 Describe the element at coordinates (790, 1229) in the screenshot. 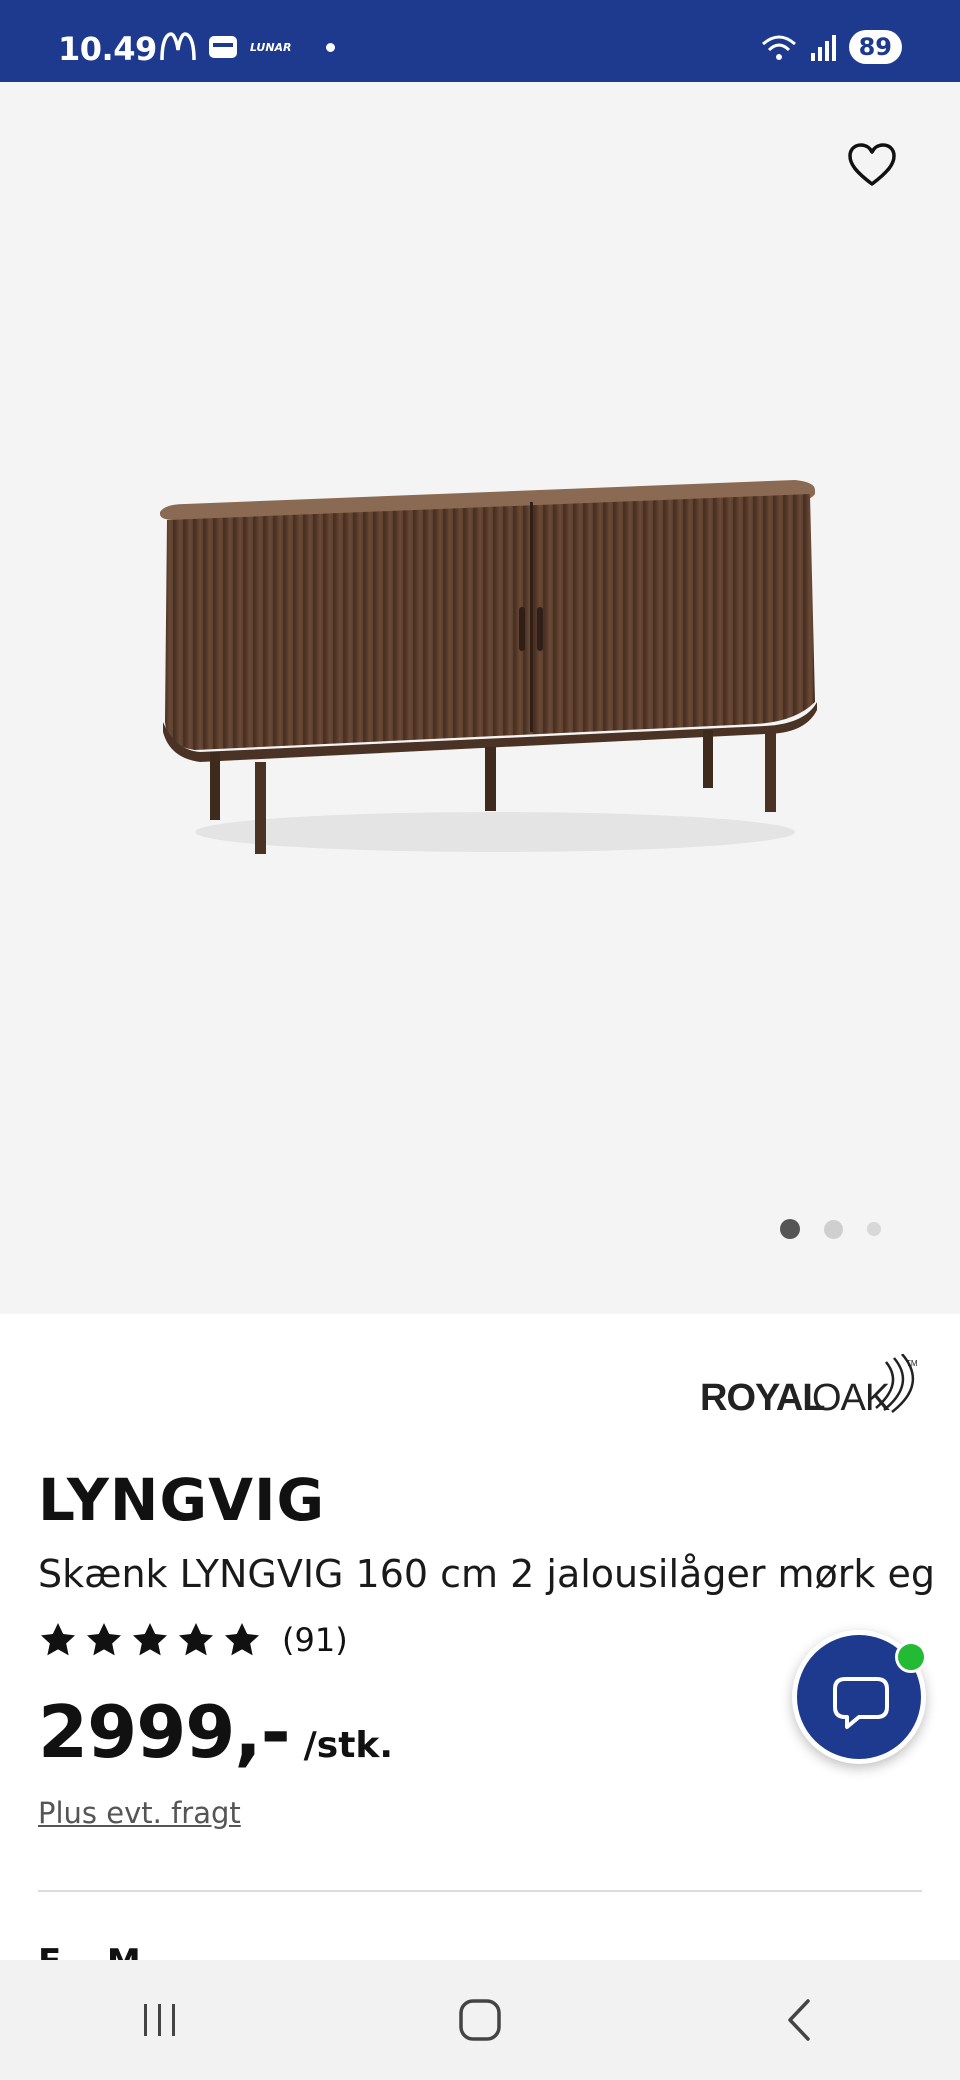

I see `gallery-dot-active` at that location.